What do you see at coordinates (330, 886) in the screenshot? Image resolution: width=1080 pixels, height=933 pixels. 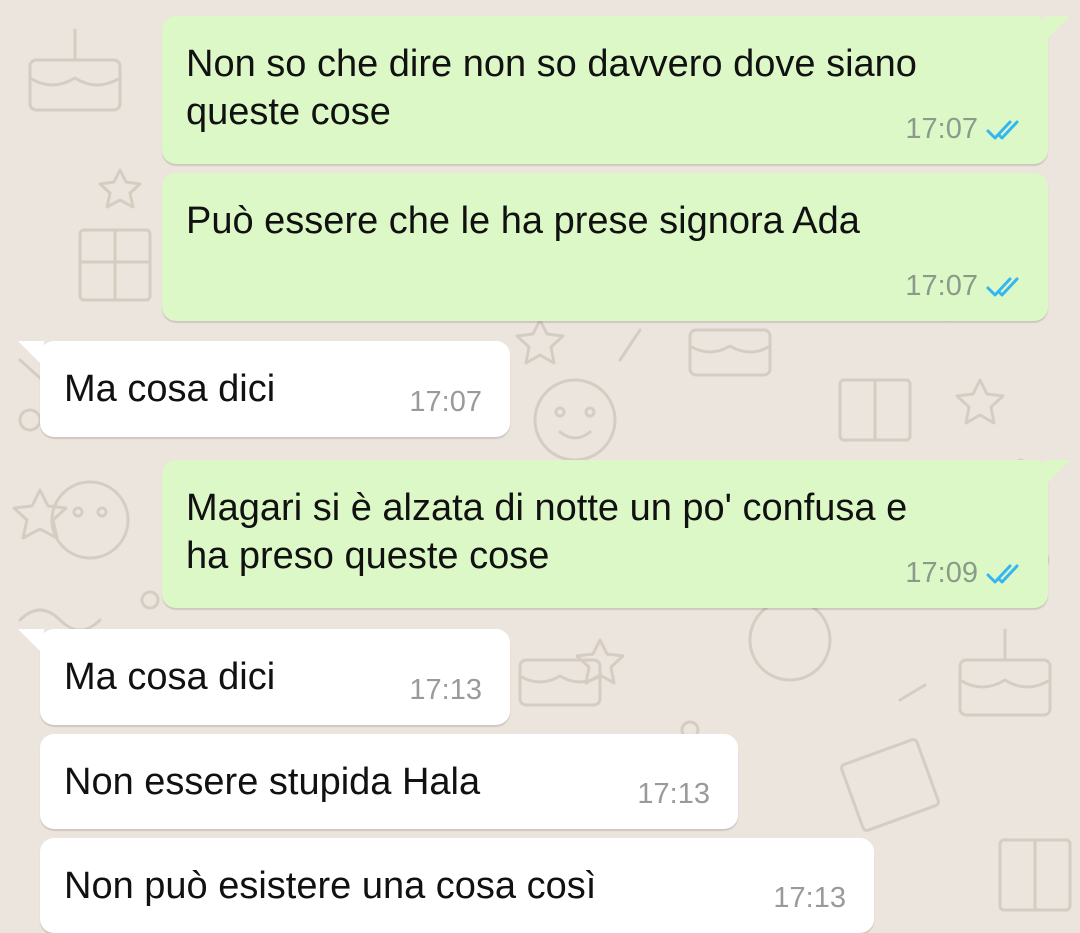 I see `message-text: Non può esistere una cosa così` at bounding box center [330, 886].